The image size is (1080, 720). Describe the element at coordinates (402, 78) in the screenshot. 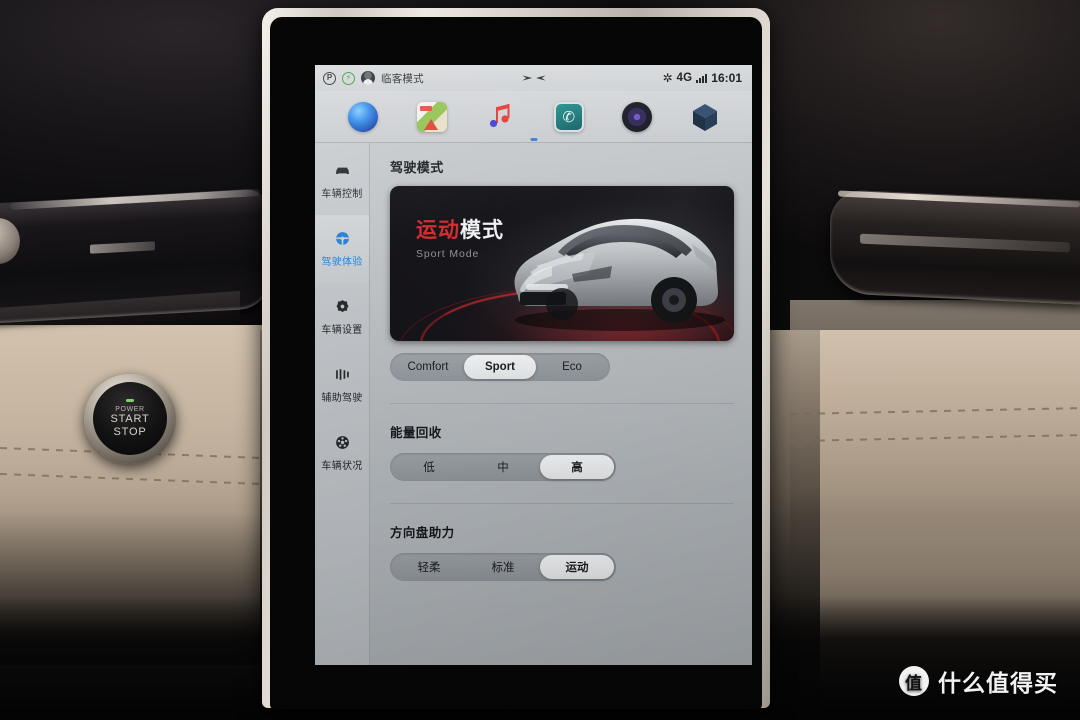

I see `status-mode-label: 临客模式` at that location.